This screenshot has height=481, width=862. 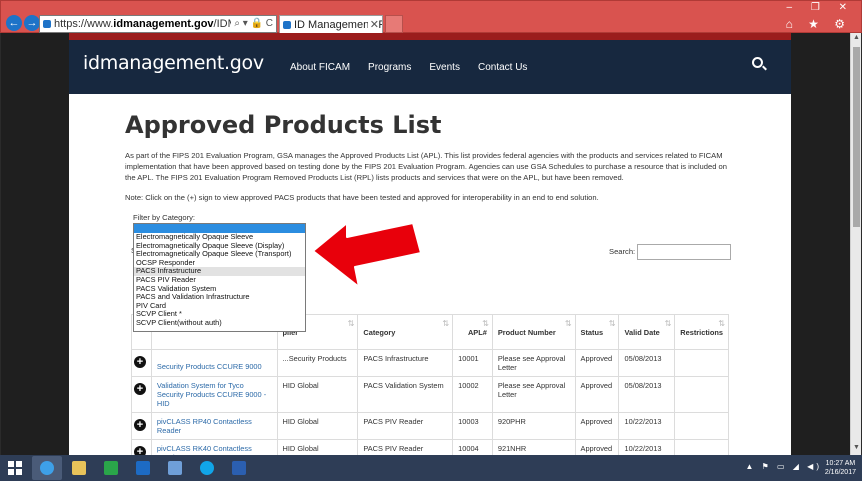 What do you see at coordinates (472, 332) in the screenshot?
I see `header-apl: APL# ⇅` at bounding box center [472, 332].